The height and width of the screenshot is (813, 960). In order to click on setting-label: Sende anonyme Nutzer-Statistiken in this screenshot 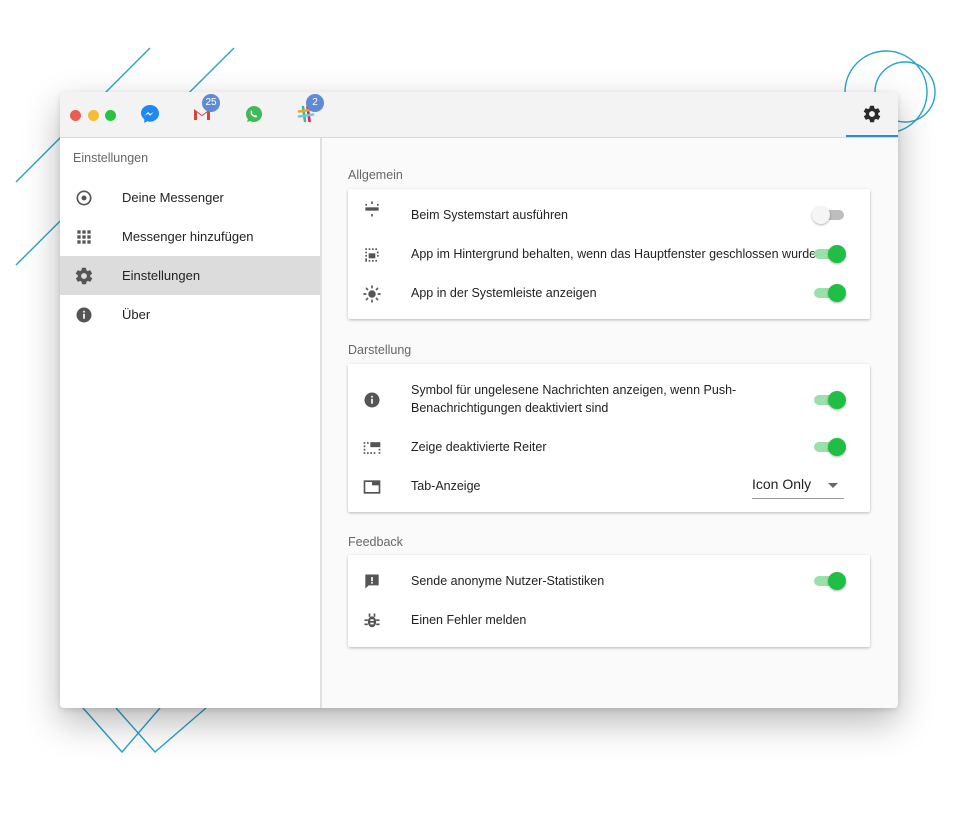, I will do `click(508, 581)`.